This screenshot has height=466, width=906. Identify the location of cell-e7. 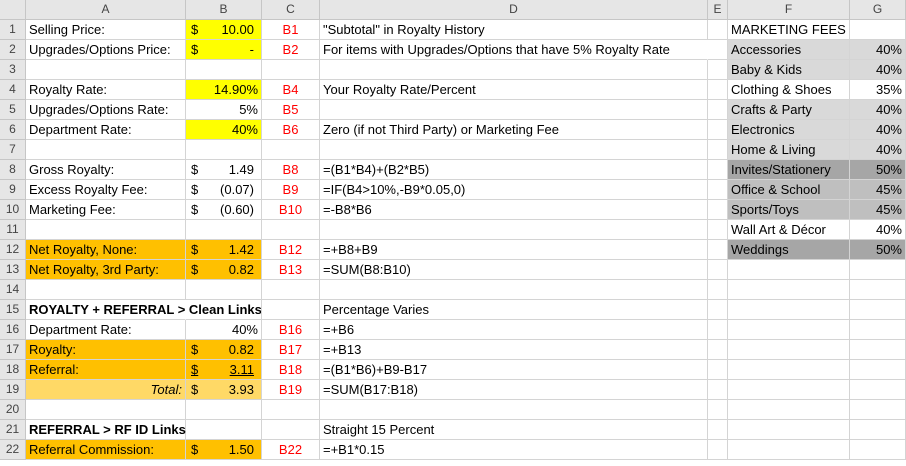
(718, 150).